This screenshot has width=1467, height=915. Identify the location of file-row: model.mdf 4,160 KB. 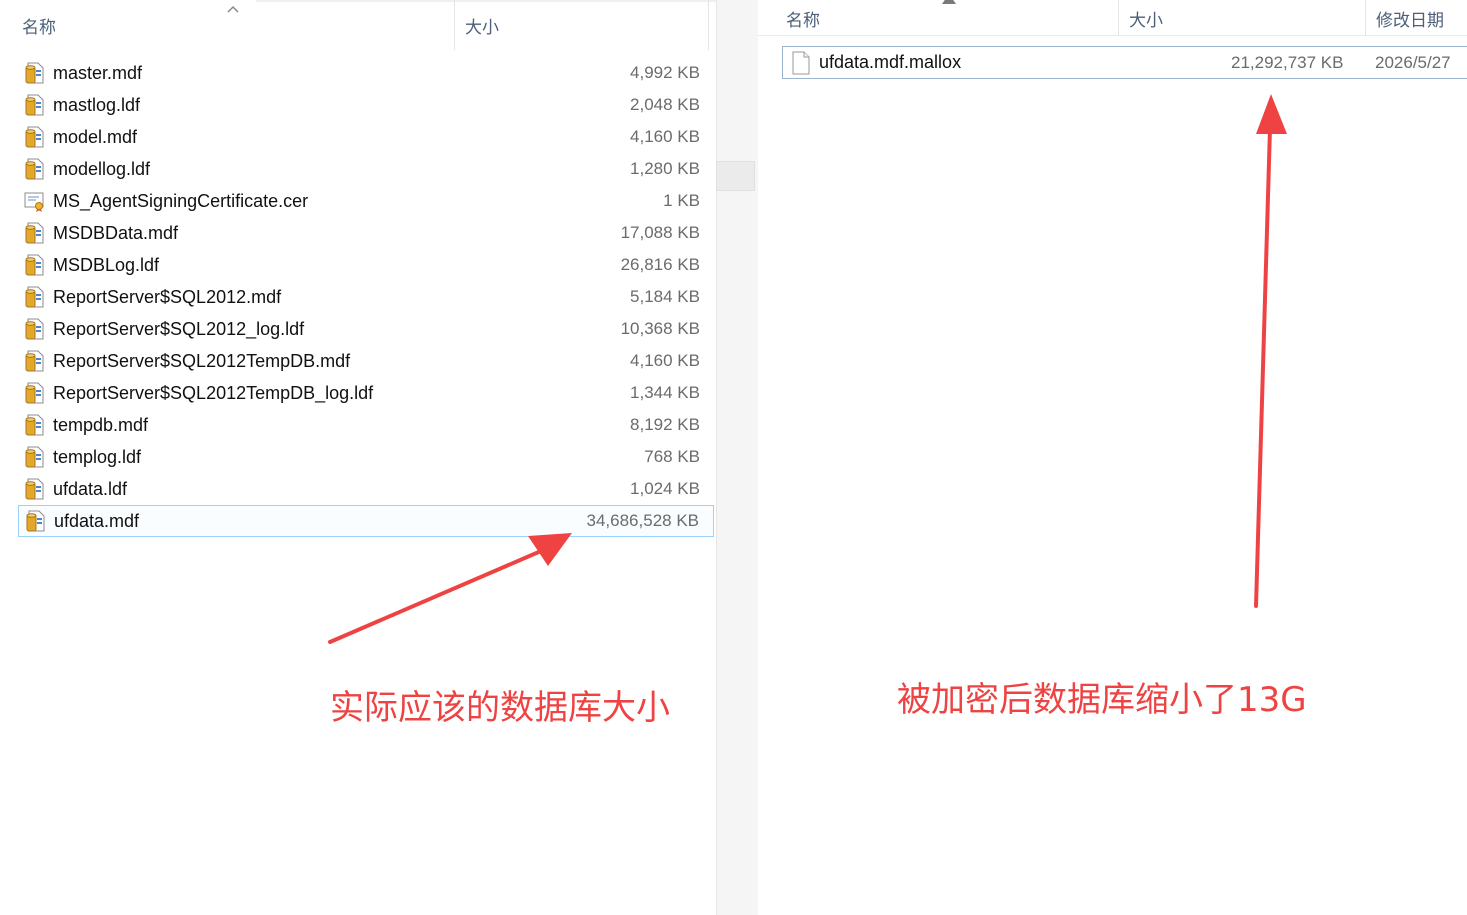
(366, 137).